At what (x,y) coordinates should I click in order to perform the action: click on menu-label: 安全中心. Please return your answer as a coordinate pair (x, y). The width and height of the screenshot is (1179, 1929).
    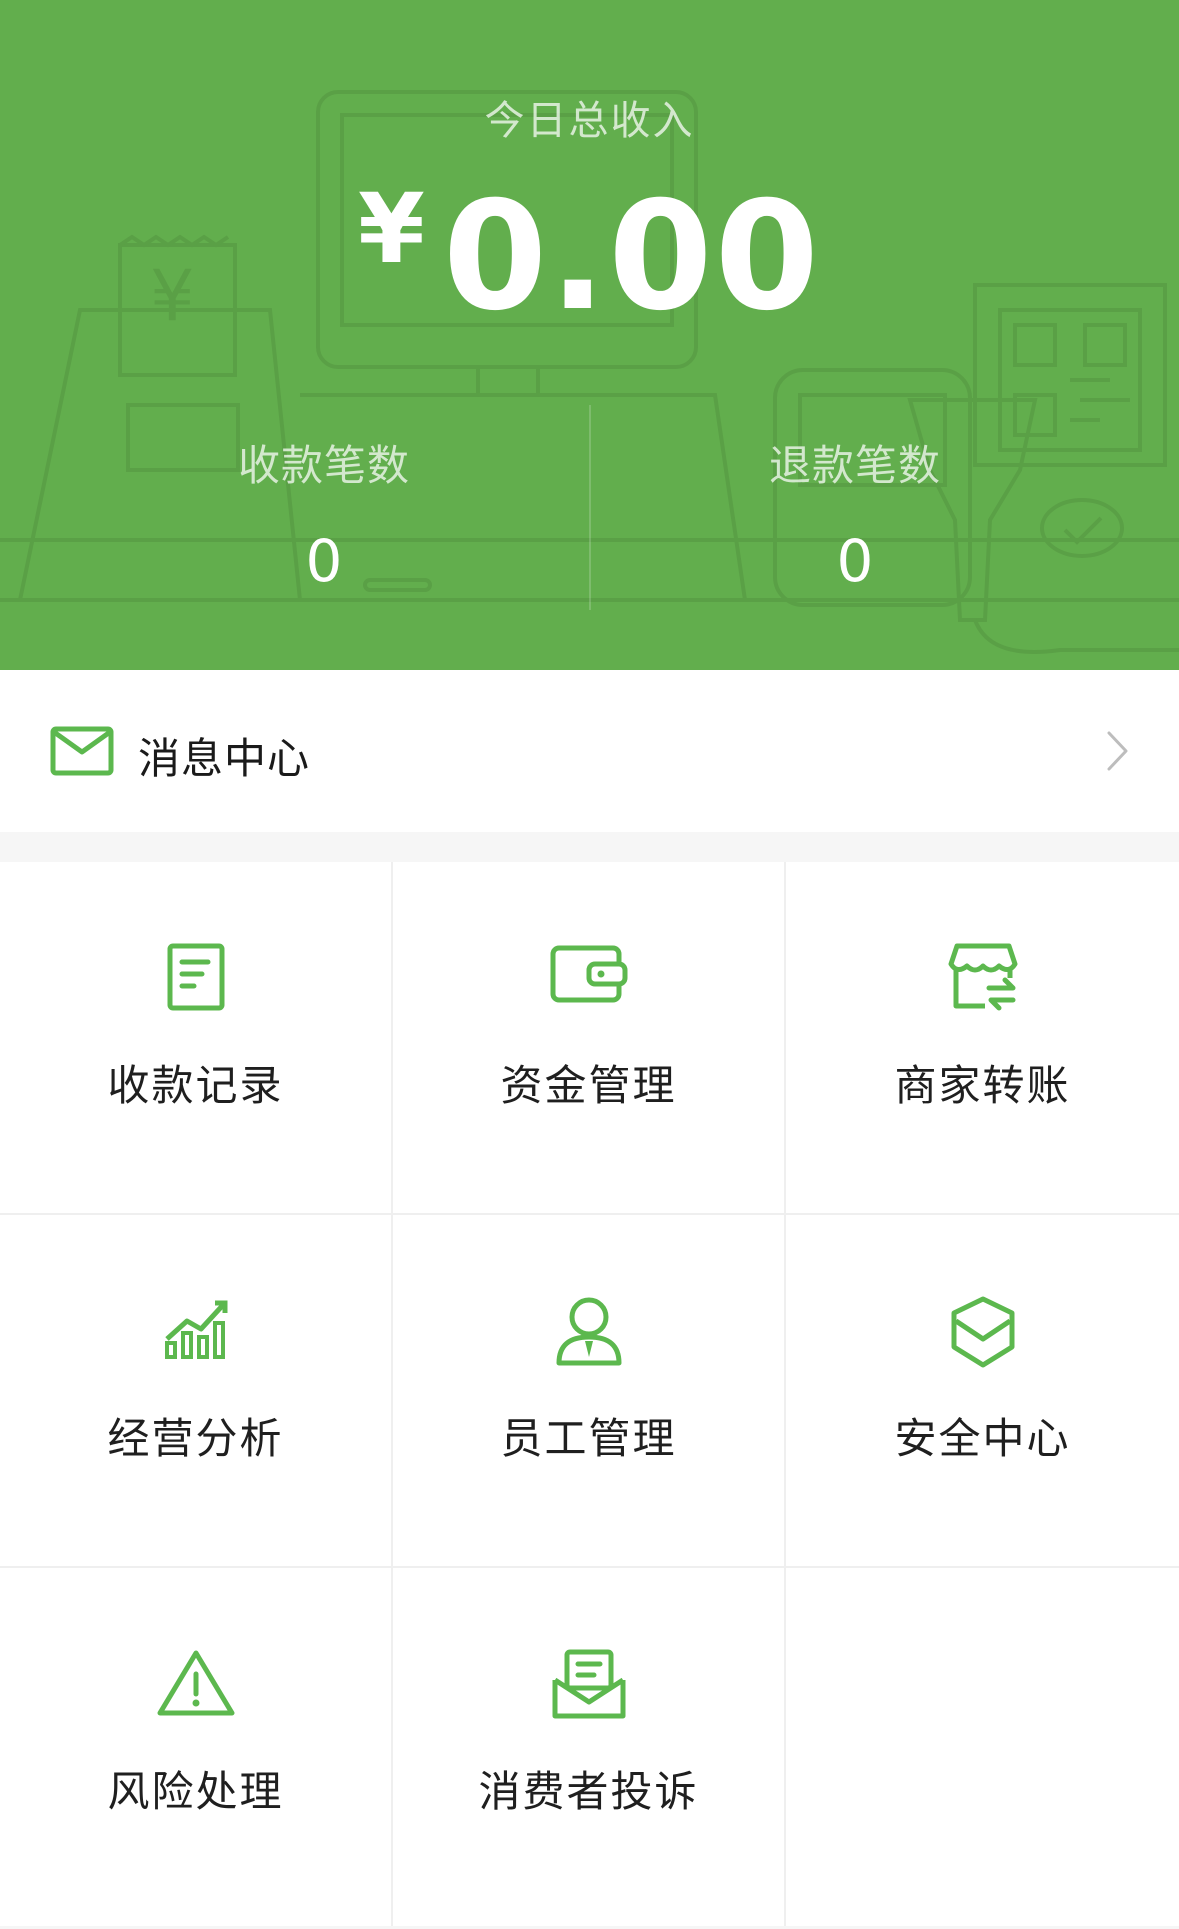
    Looking at the image, I should click on (982, 1438).